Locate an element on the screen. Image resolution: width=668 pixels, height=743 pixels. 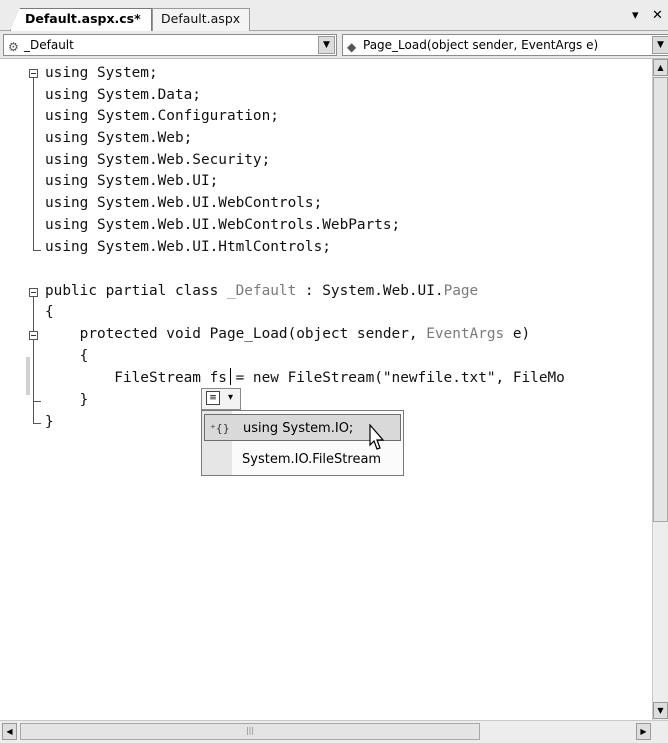
menu-item-label: using System.IO; is located at coordinates (298, 428).